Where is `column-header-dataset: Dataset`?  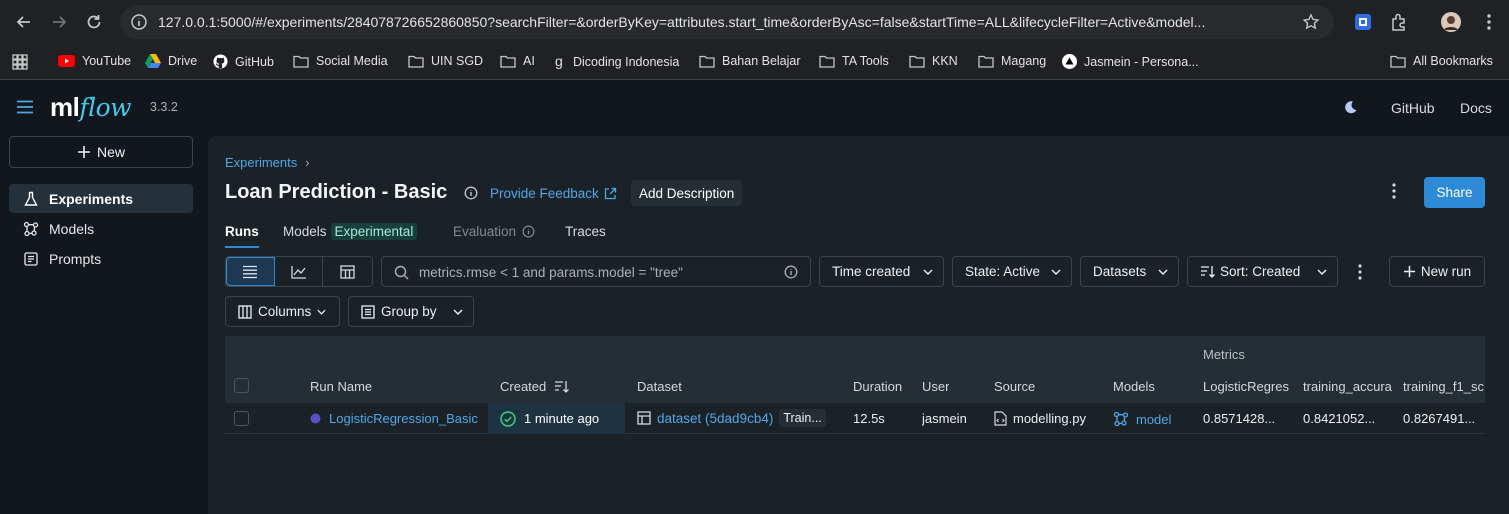 column-header-dataset: Dataset is located at coordinates (659, 386).